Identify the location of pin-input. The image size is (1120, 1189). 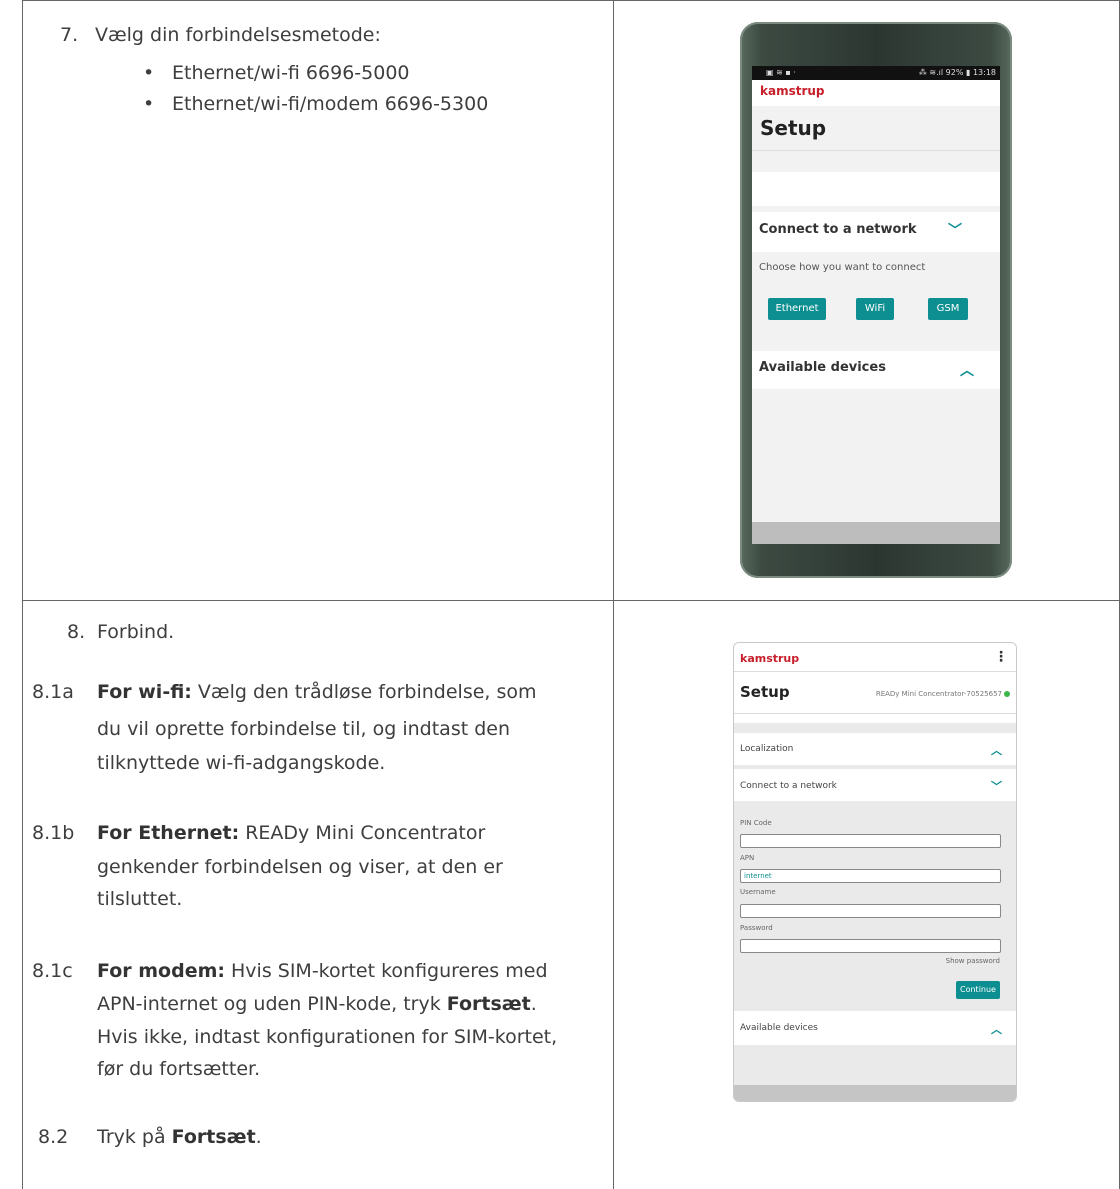
(870, 841).